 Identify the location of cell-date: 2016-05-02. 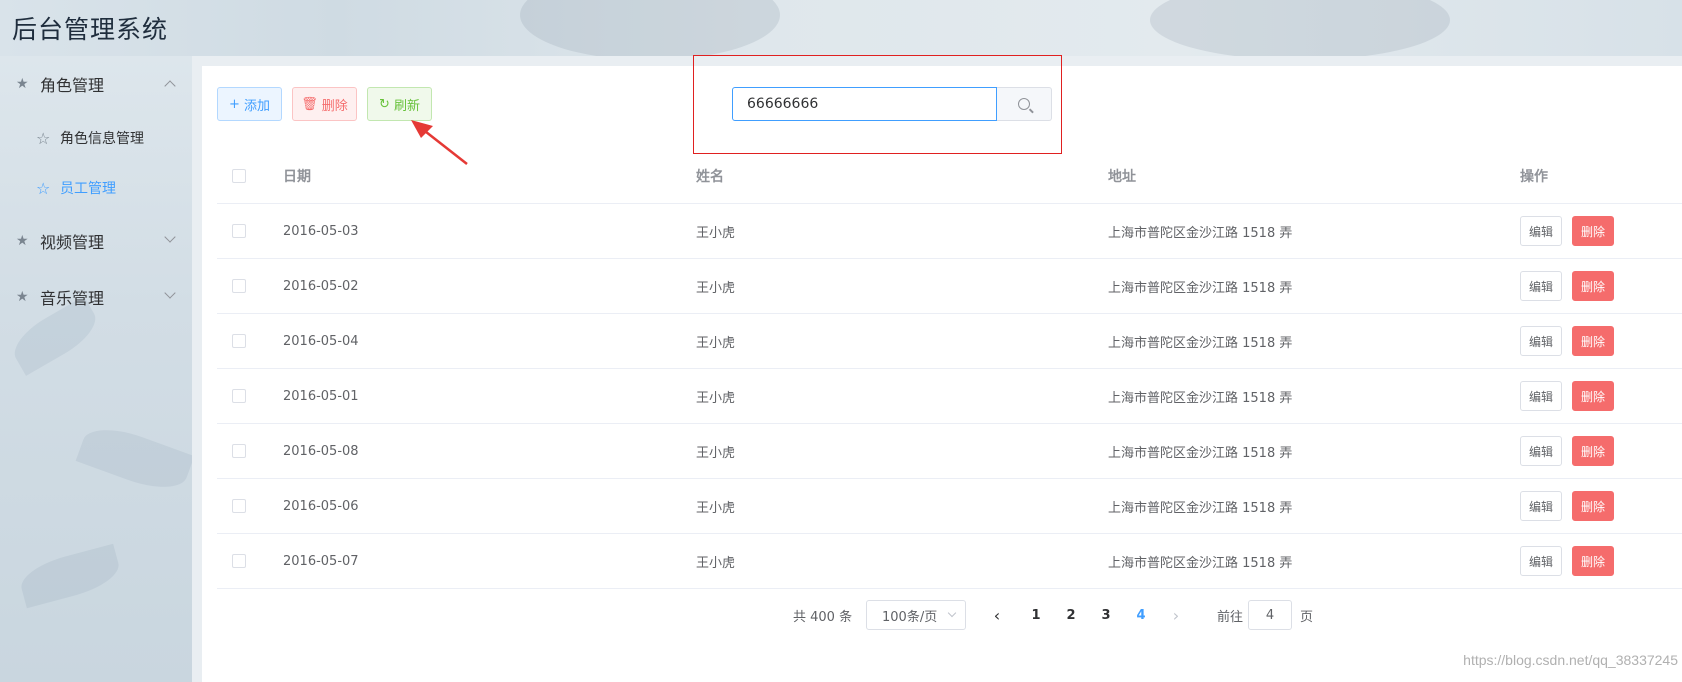
(321, 286).